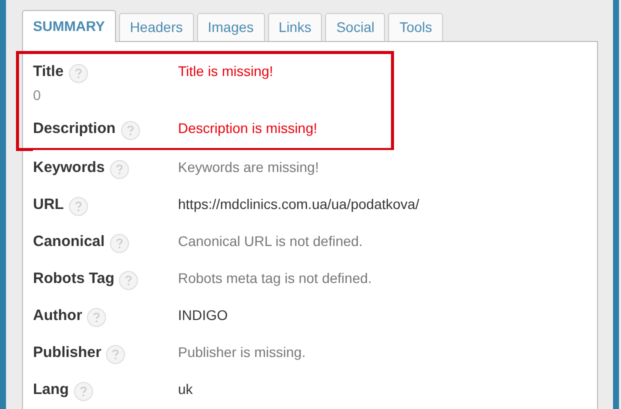 The height and width of the screenshot is (409, 621). I want to click on field-value: Keywords are missing!, so click(248, 167).